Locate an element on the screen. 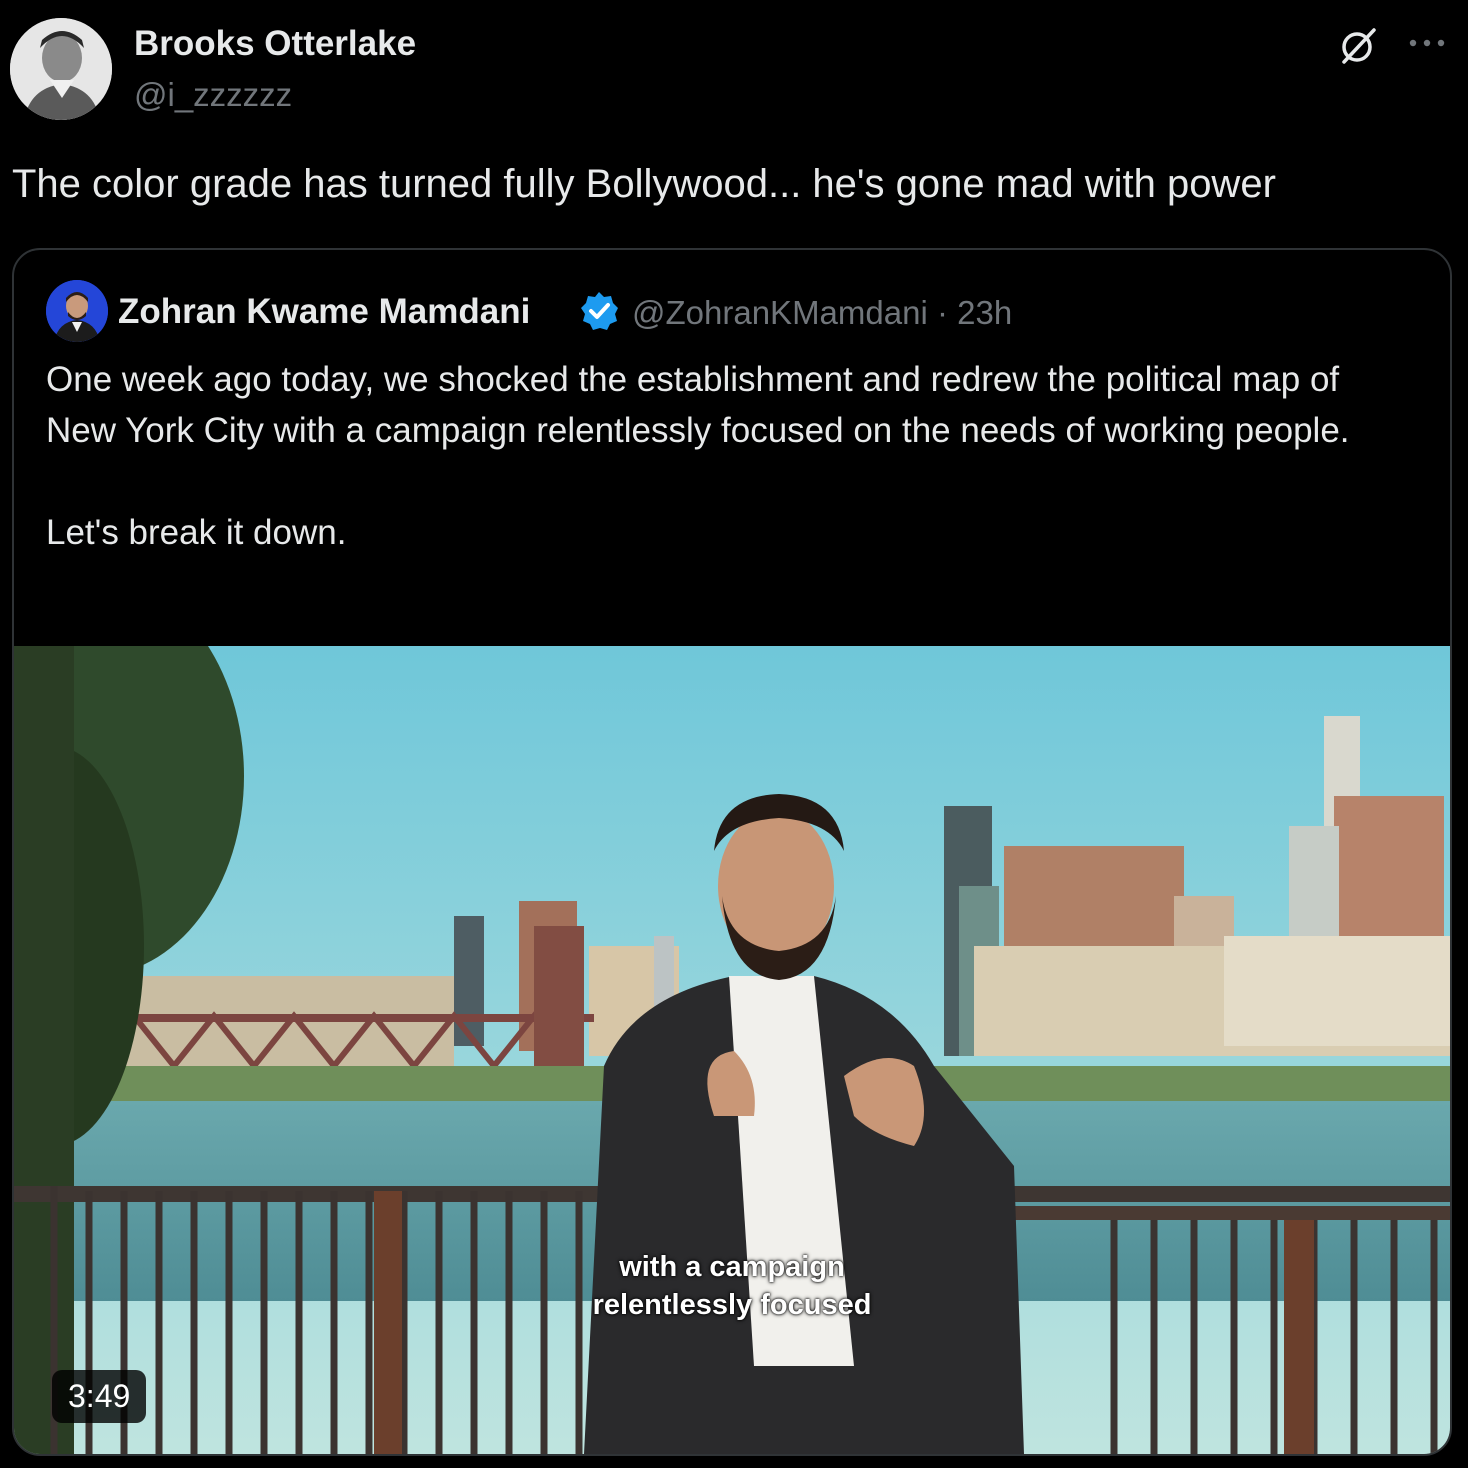 This screenshot has width=1468, height=1468. verified-badge-icon is located at coordinates (599, 311).